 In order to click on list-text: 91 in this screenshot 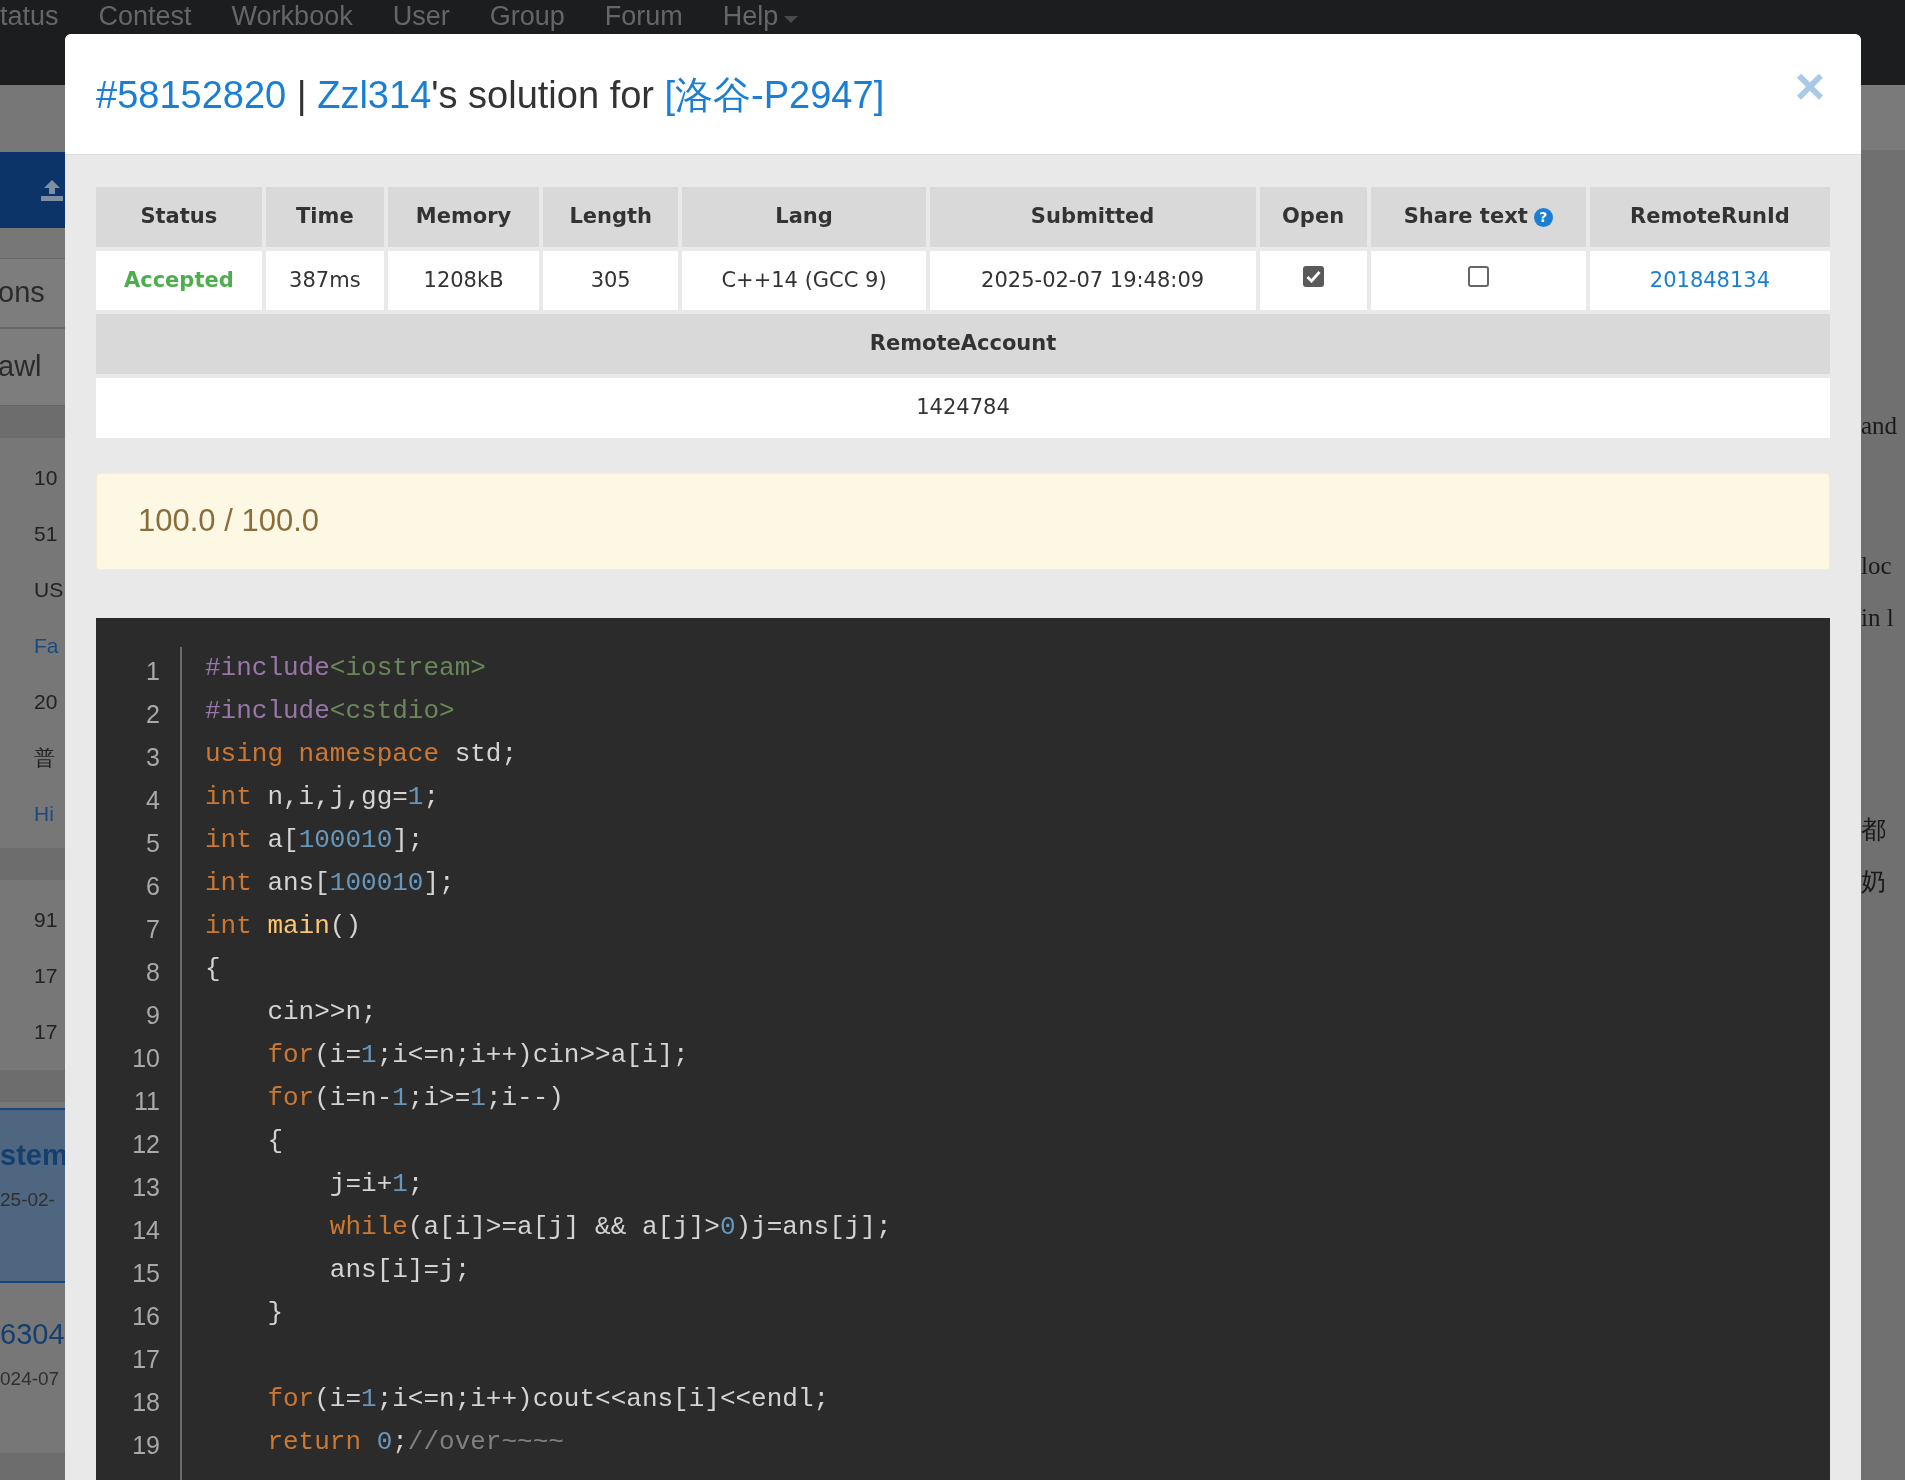, I will do `click(46, 920)`.